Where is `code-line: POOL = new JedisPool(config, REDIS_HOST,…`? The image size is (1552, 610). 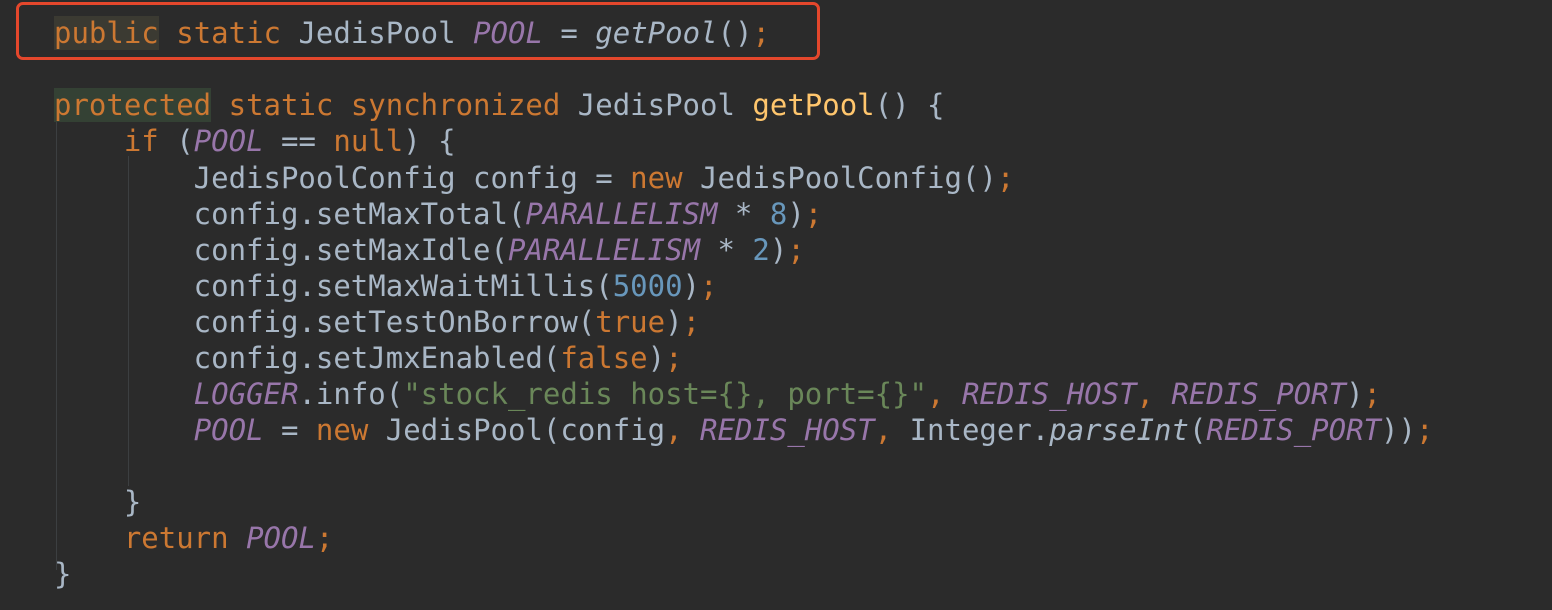
code-line: POOL = new JedisPool(config, REDIS_HOST,… is located at coordinates (744, 430).